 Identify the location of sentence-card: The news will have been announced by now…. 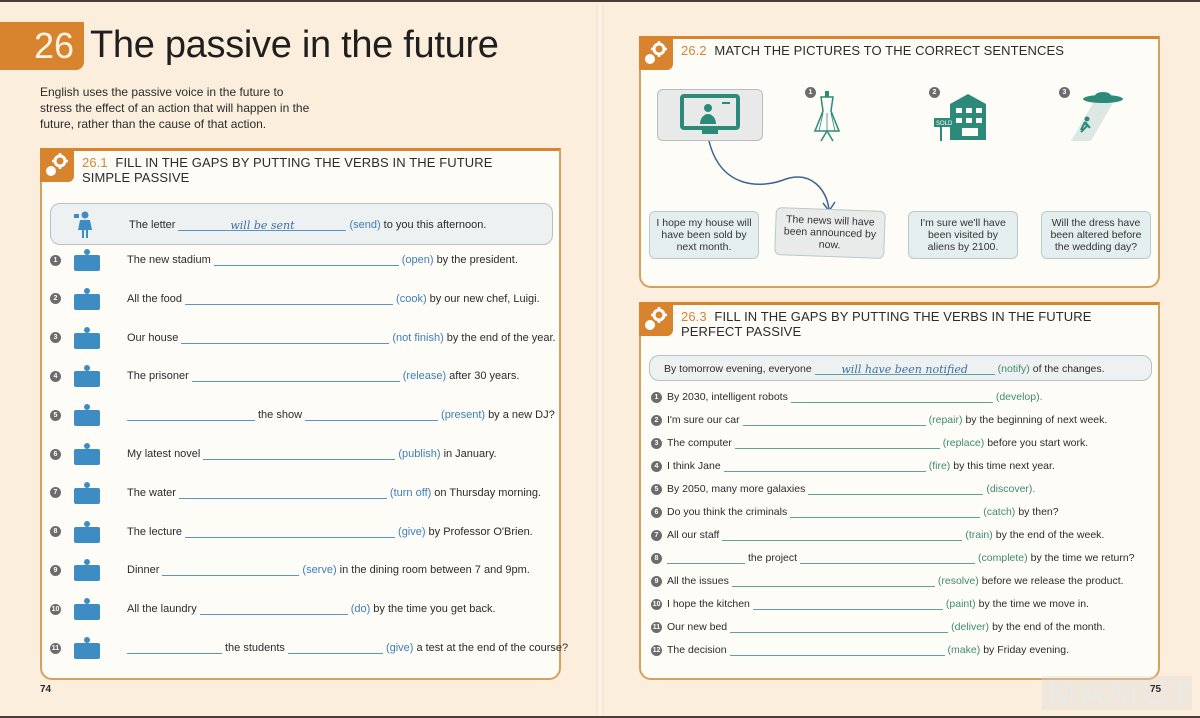
(830, 233).